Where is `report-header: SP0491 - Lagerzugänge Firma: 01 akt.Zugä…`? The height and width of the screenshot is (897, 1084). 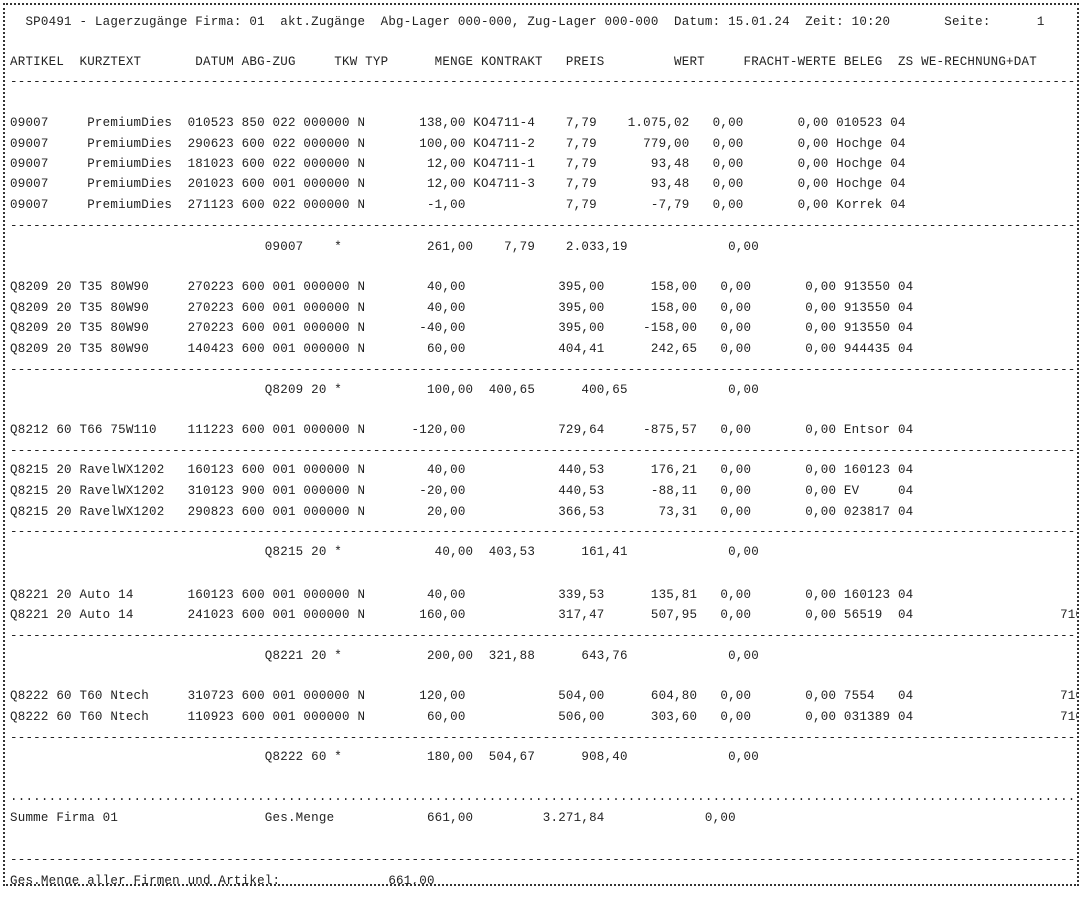 report-header: SP0491 - Lagerzugänge Firma: 01 akt.Zugä… is located at coordinates (527, 22).